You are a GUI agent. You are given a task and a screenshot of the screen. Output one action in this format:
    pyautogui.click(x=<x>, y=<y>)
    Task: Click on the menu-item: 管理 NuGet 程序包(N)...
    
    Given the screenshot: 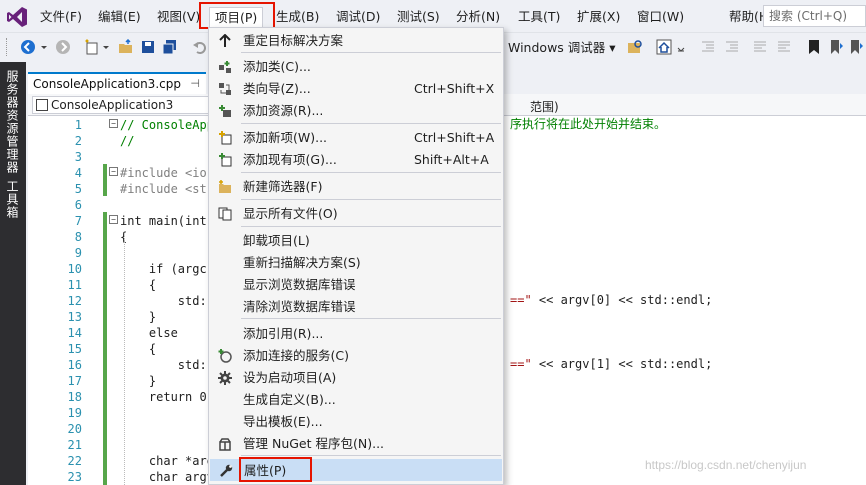 What is the action you would take?
    pyautogui.click(x=356, y=444)
    